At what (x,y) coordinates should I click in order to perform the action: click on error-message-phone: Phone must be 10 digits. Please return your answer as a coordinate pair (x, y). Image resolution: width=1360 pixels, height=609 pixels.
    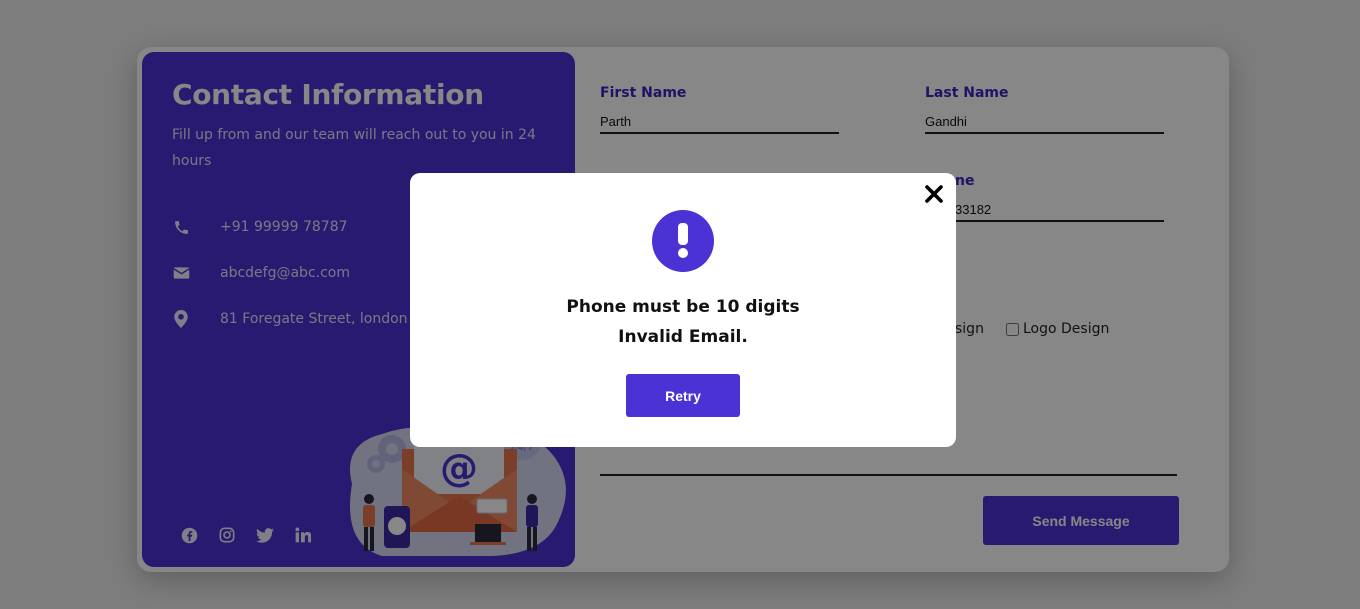
    Looking at the image, I should click on (683, 307).